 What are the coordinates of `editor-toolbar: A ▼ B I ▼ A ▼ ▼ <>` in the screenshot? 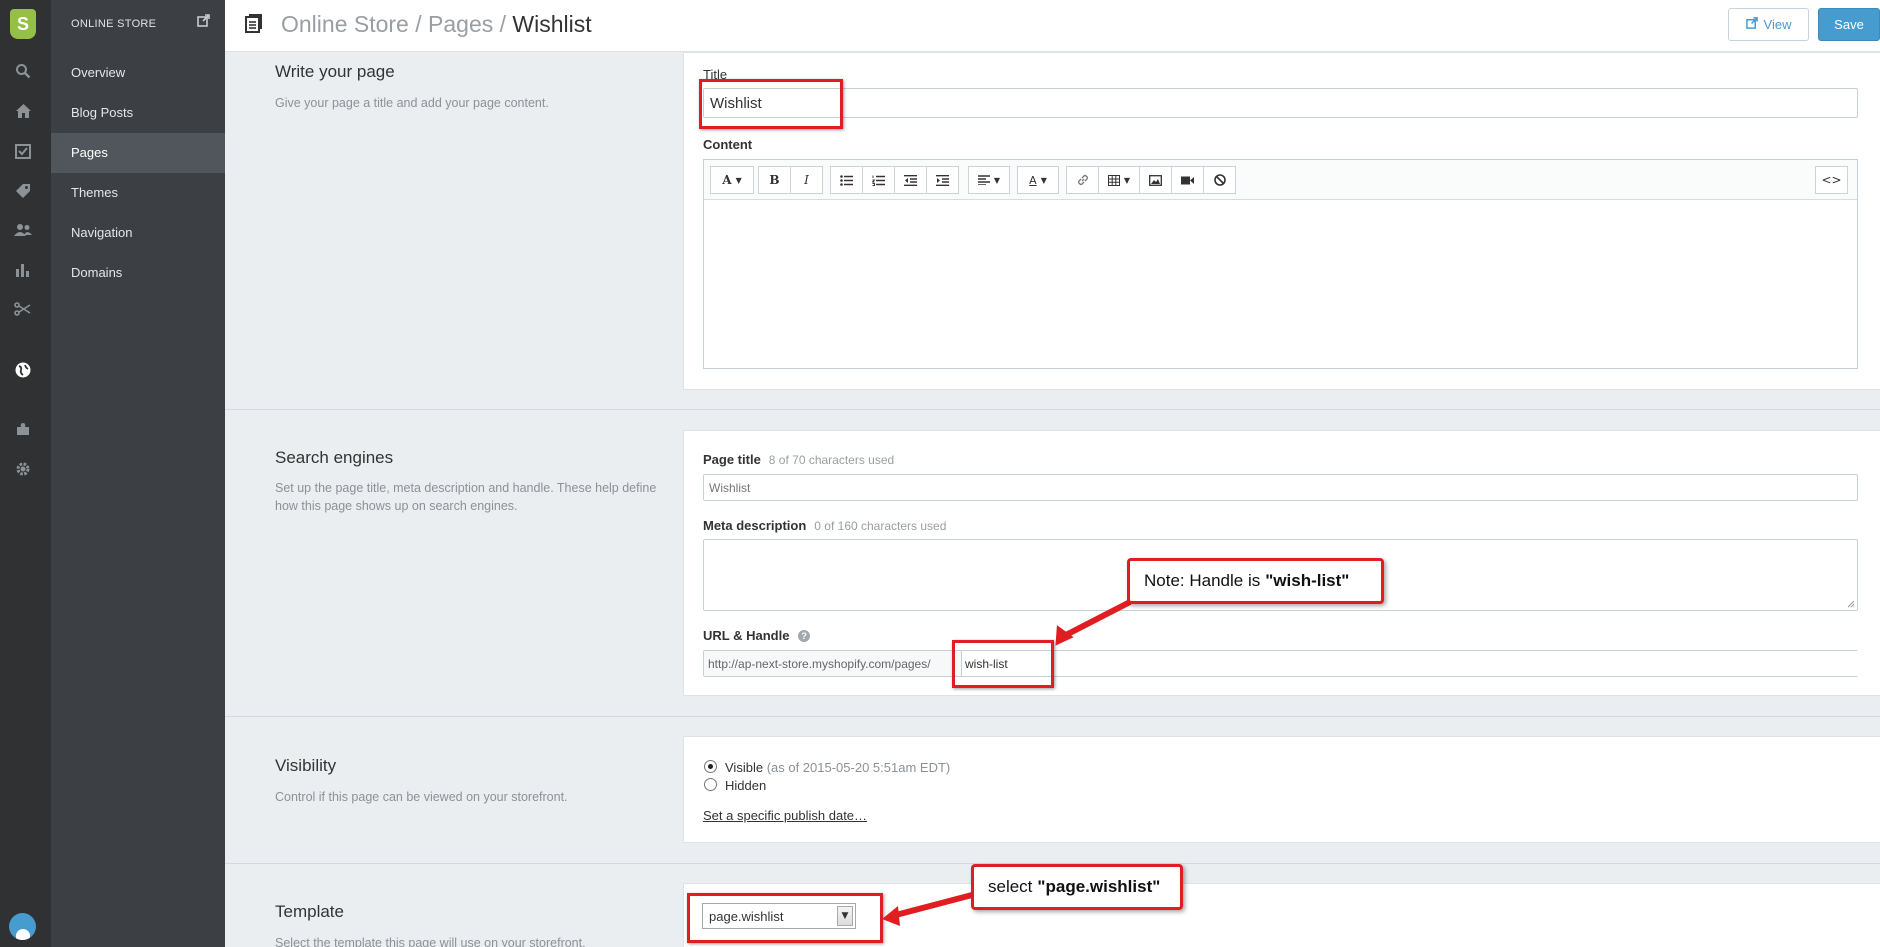 It's located at (1280, 180).